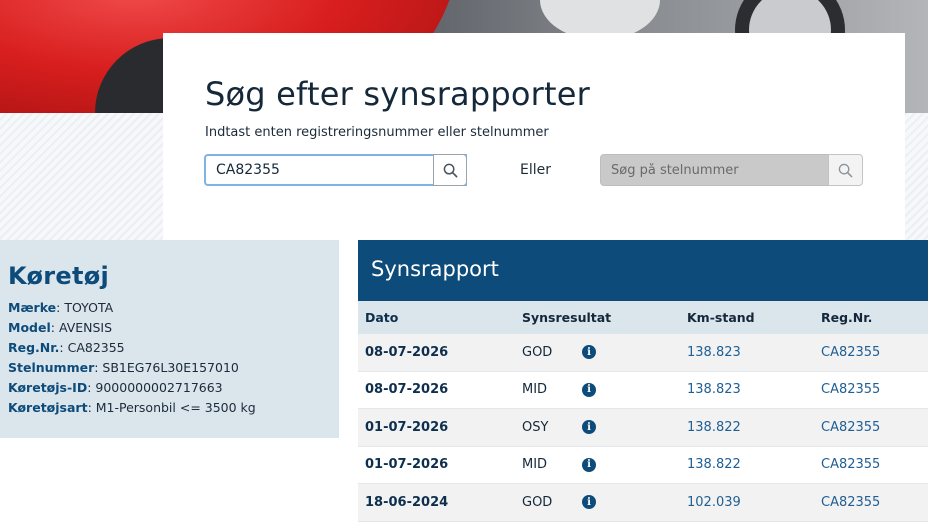  I want to click on vin-search-input, so click(714, 170).